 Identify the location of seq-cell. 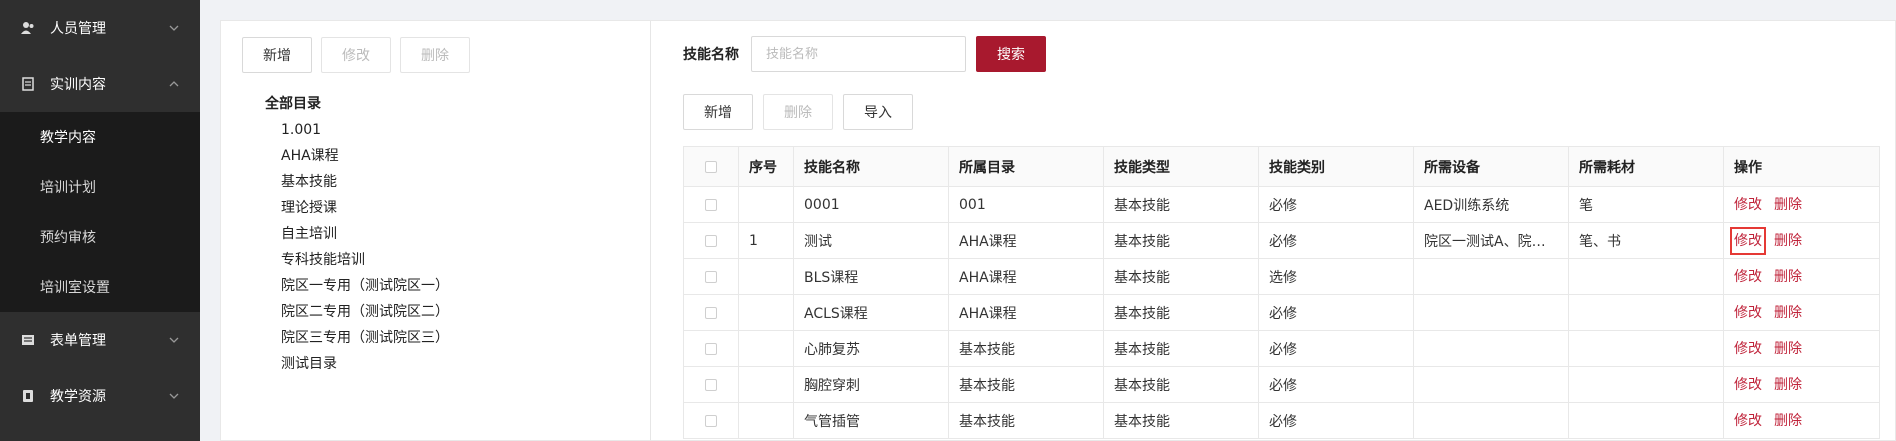
(766, 204).